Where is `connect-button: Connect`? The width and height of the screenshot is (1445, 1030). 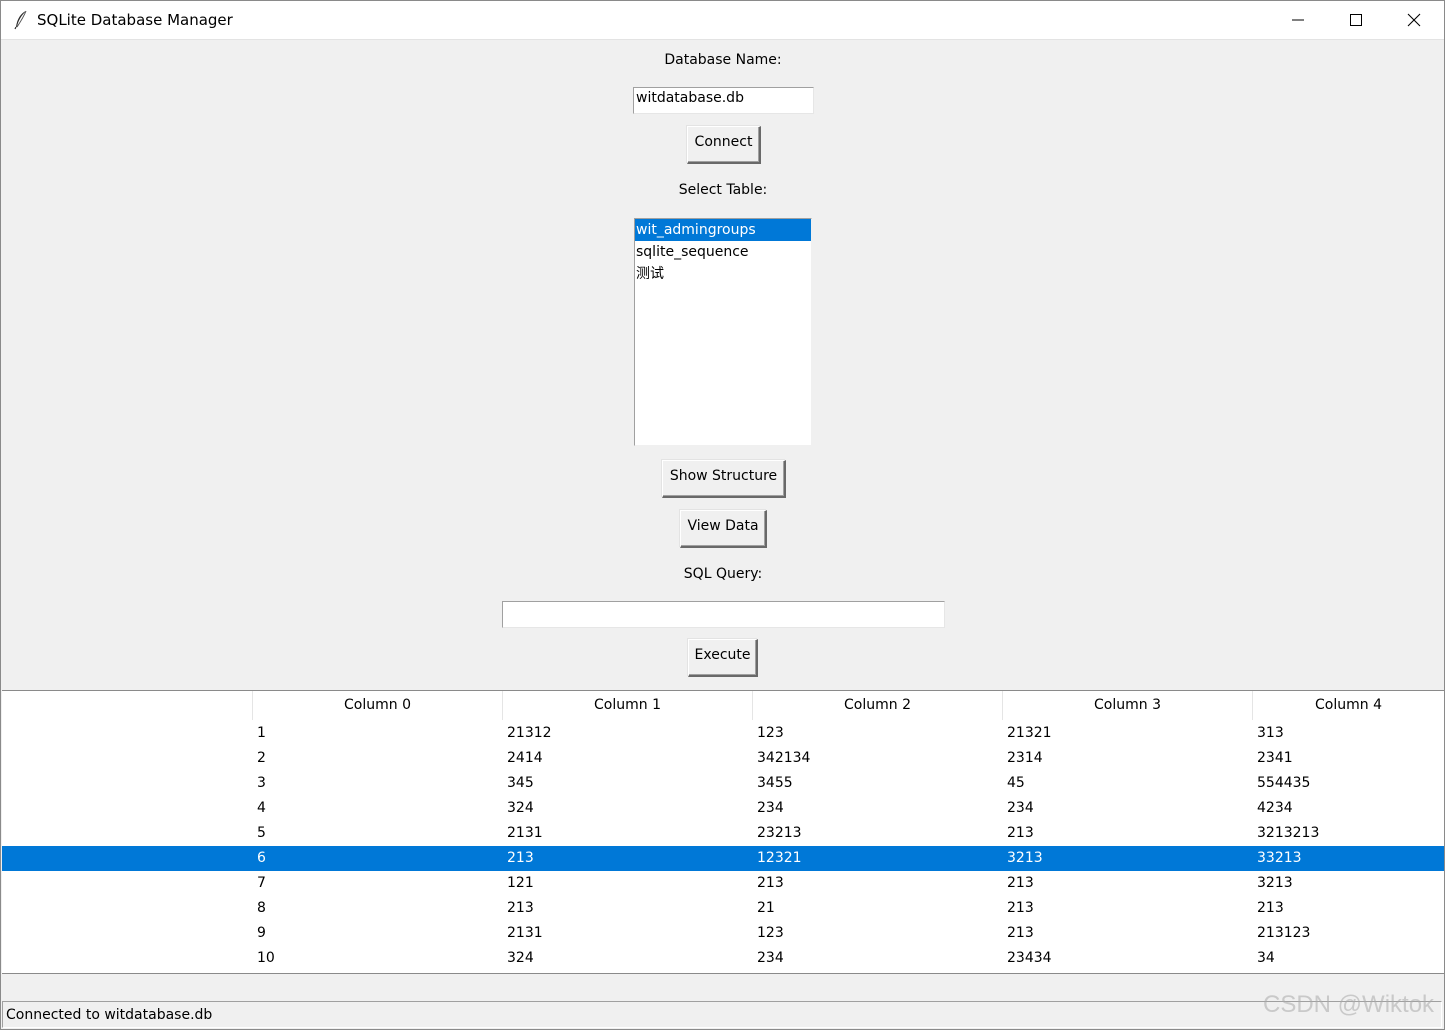 connect-button: Connect is located at coordinates (724, 145).